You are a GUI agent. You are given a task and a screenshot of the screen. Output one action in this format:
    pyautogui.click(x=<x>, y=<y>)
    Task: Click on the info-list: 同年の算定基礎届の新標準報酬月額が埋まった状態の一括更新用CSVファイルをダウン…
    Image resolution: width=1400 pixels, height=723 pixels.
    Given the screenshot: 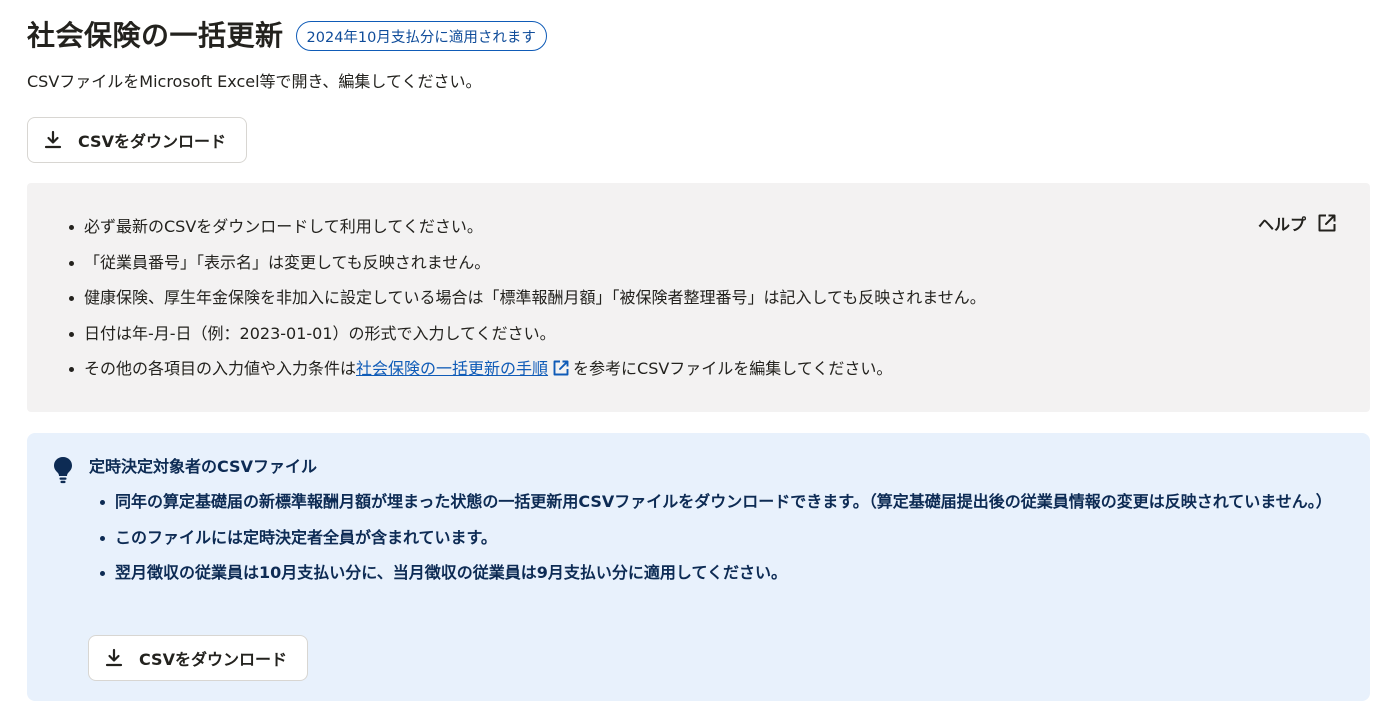 What is the action you would take?
    pyautogui.click(x=723, y=541)
    